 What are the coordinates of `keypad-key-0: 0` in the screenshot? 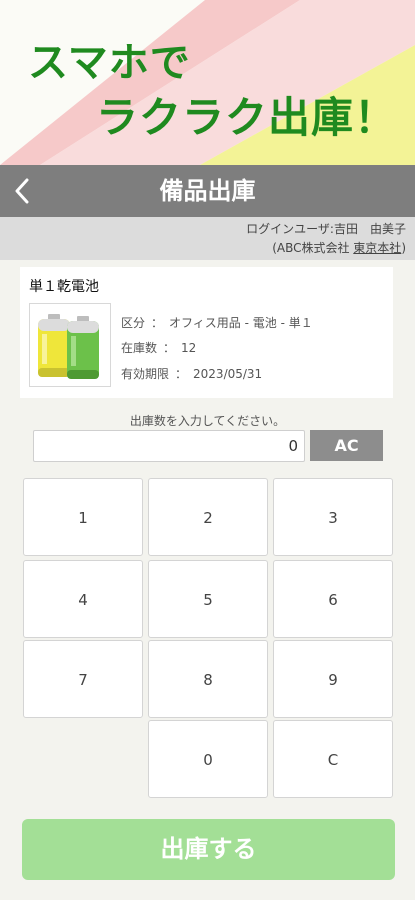 It's located at (208, 759).